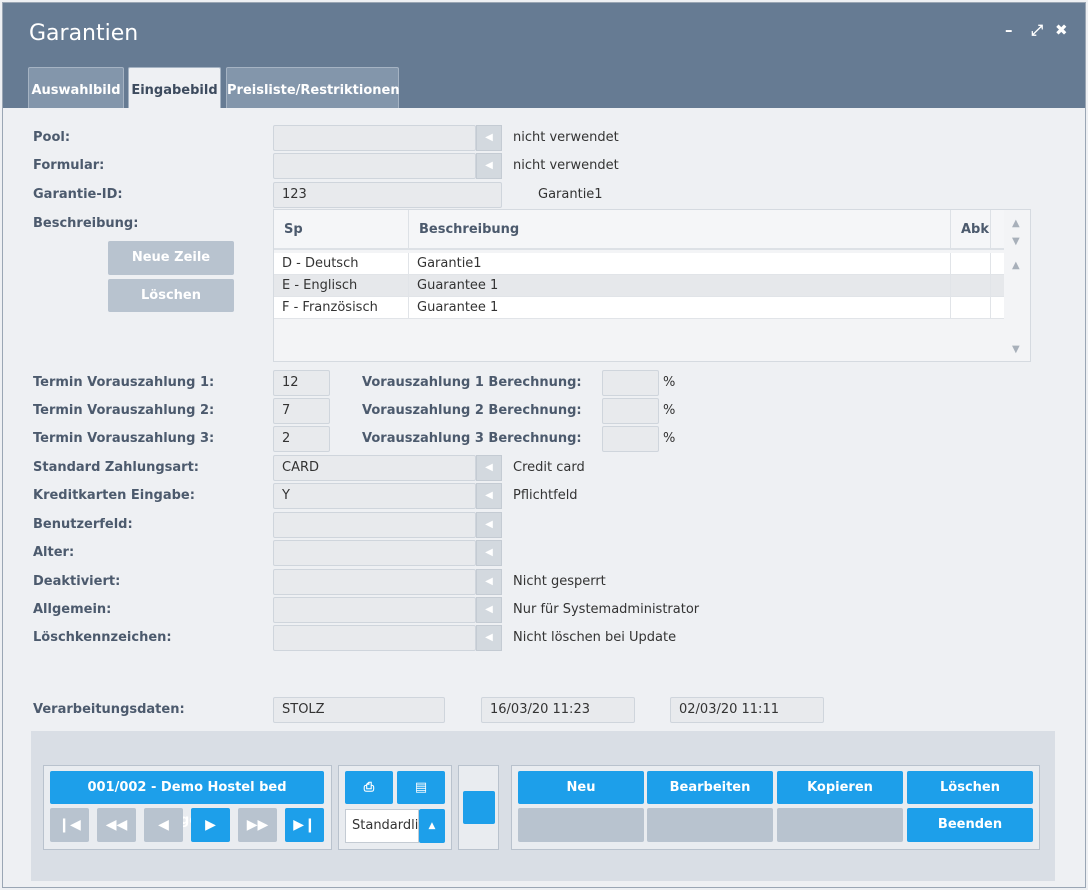 The width and height of the screenshot is (1088, 890). What do you see at coordinates (359, 710) in the screenshot?
I see `verarbeitung-user-field: STOLZ` at bounding box center [359, 710].